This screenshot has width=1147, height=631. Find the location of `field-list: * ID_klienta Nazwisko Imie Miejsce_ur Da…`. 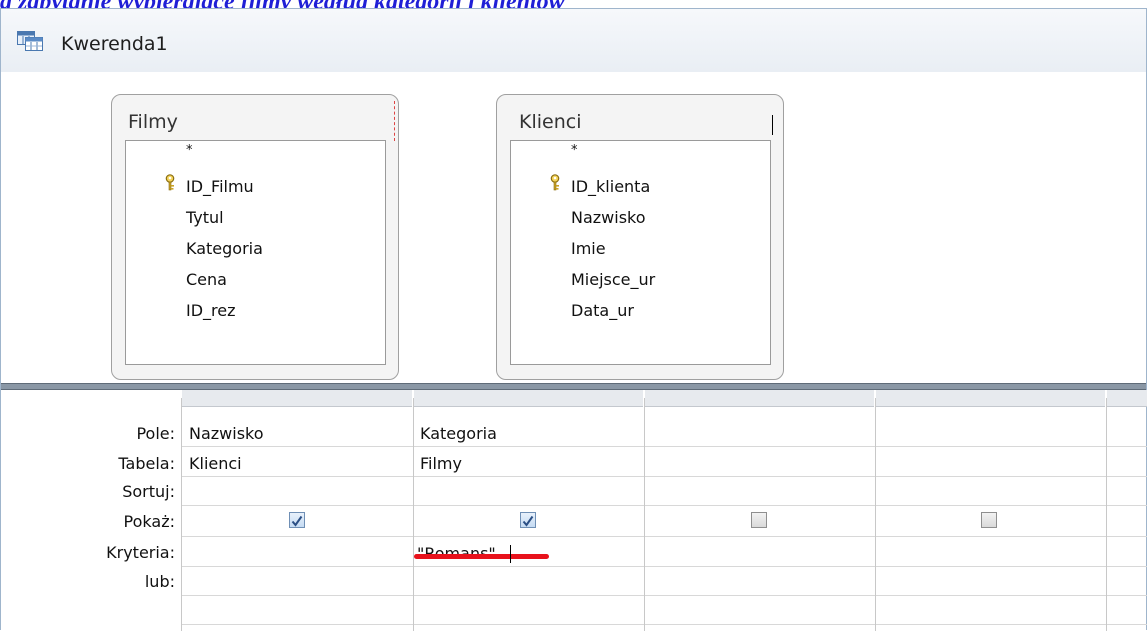

field-list: * ID_klienta Nazwisko Imie Miejsce_ur Da… is located at coordinates (640, 252).